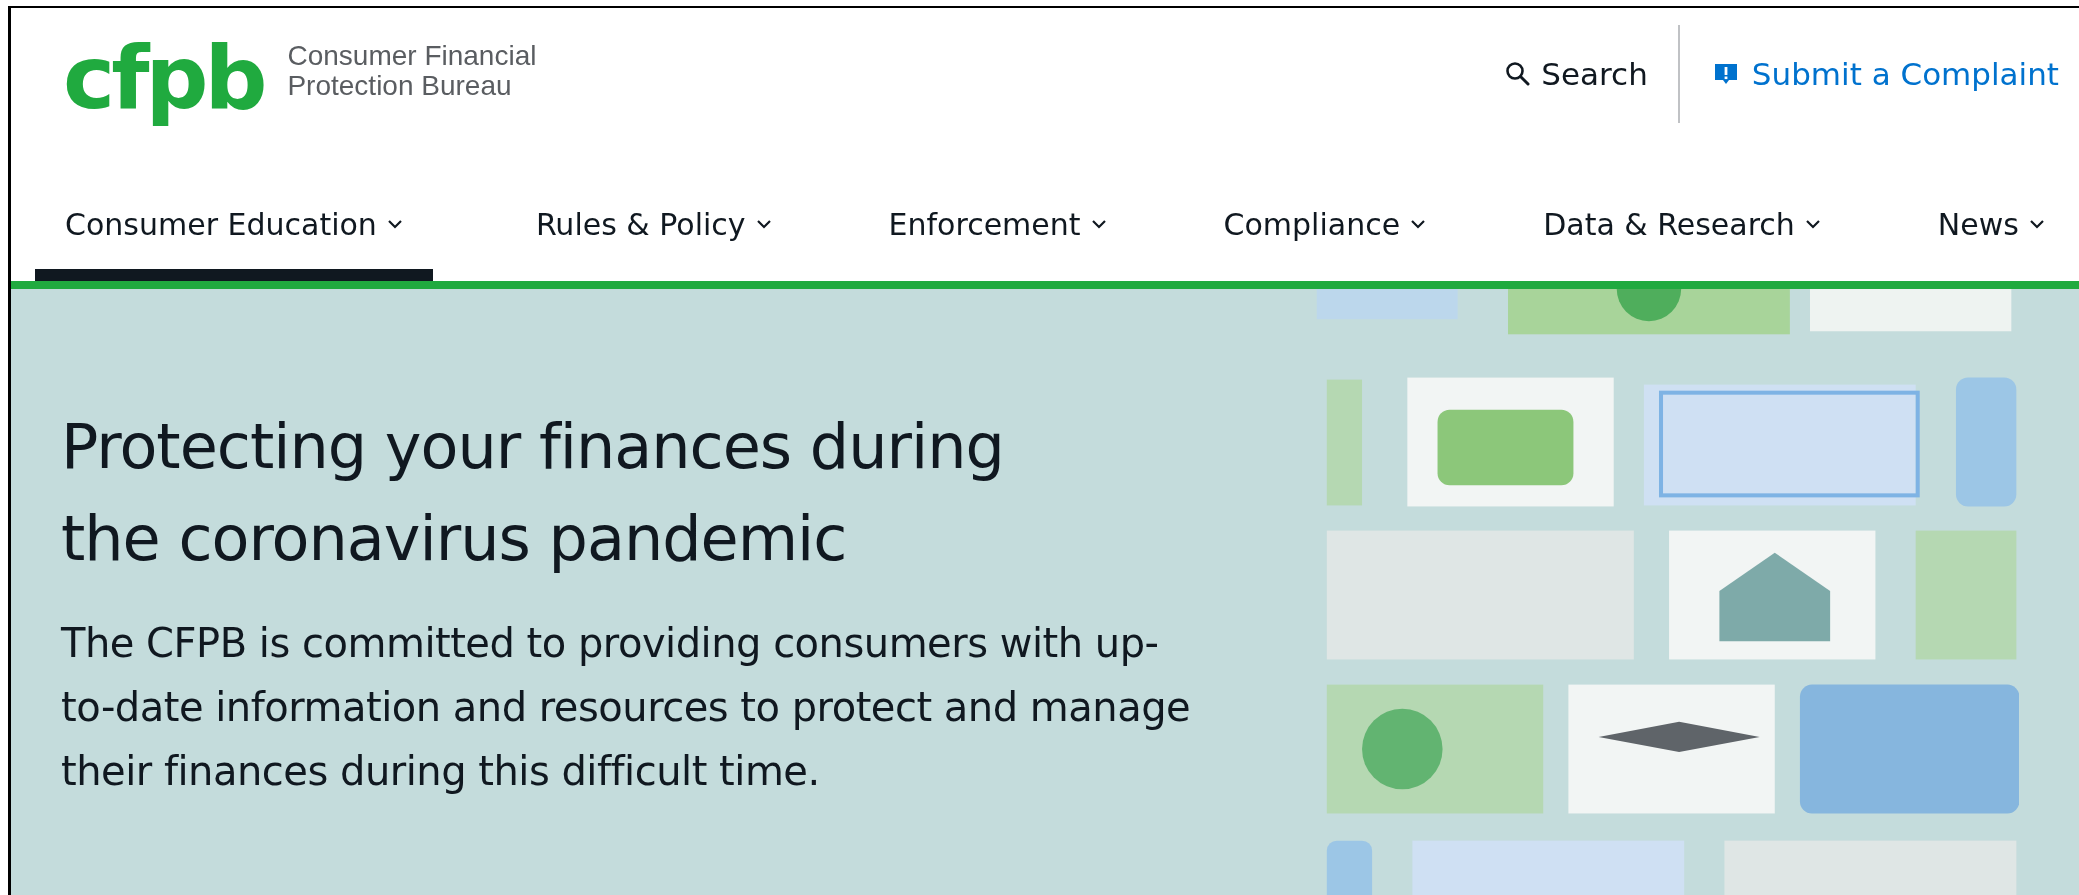  What do you see at coordinates (533, 493) in the screenshot?
I see `hero-heading: Protecting your finances during the coronavirus pandemic` at bounding box center [533, 493].